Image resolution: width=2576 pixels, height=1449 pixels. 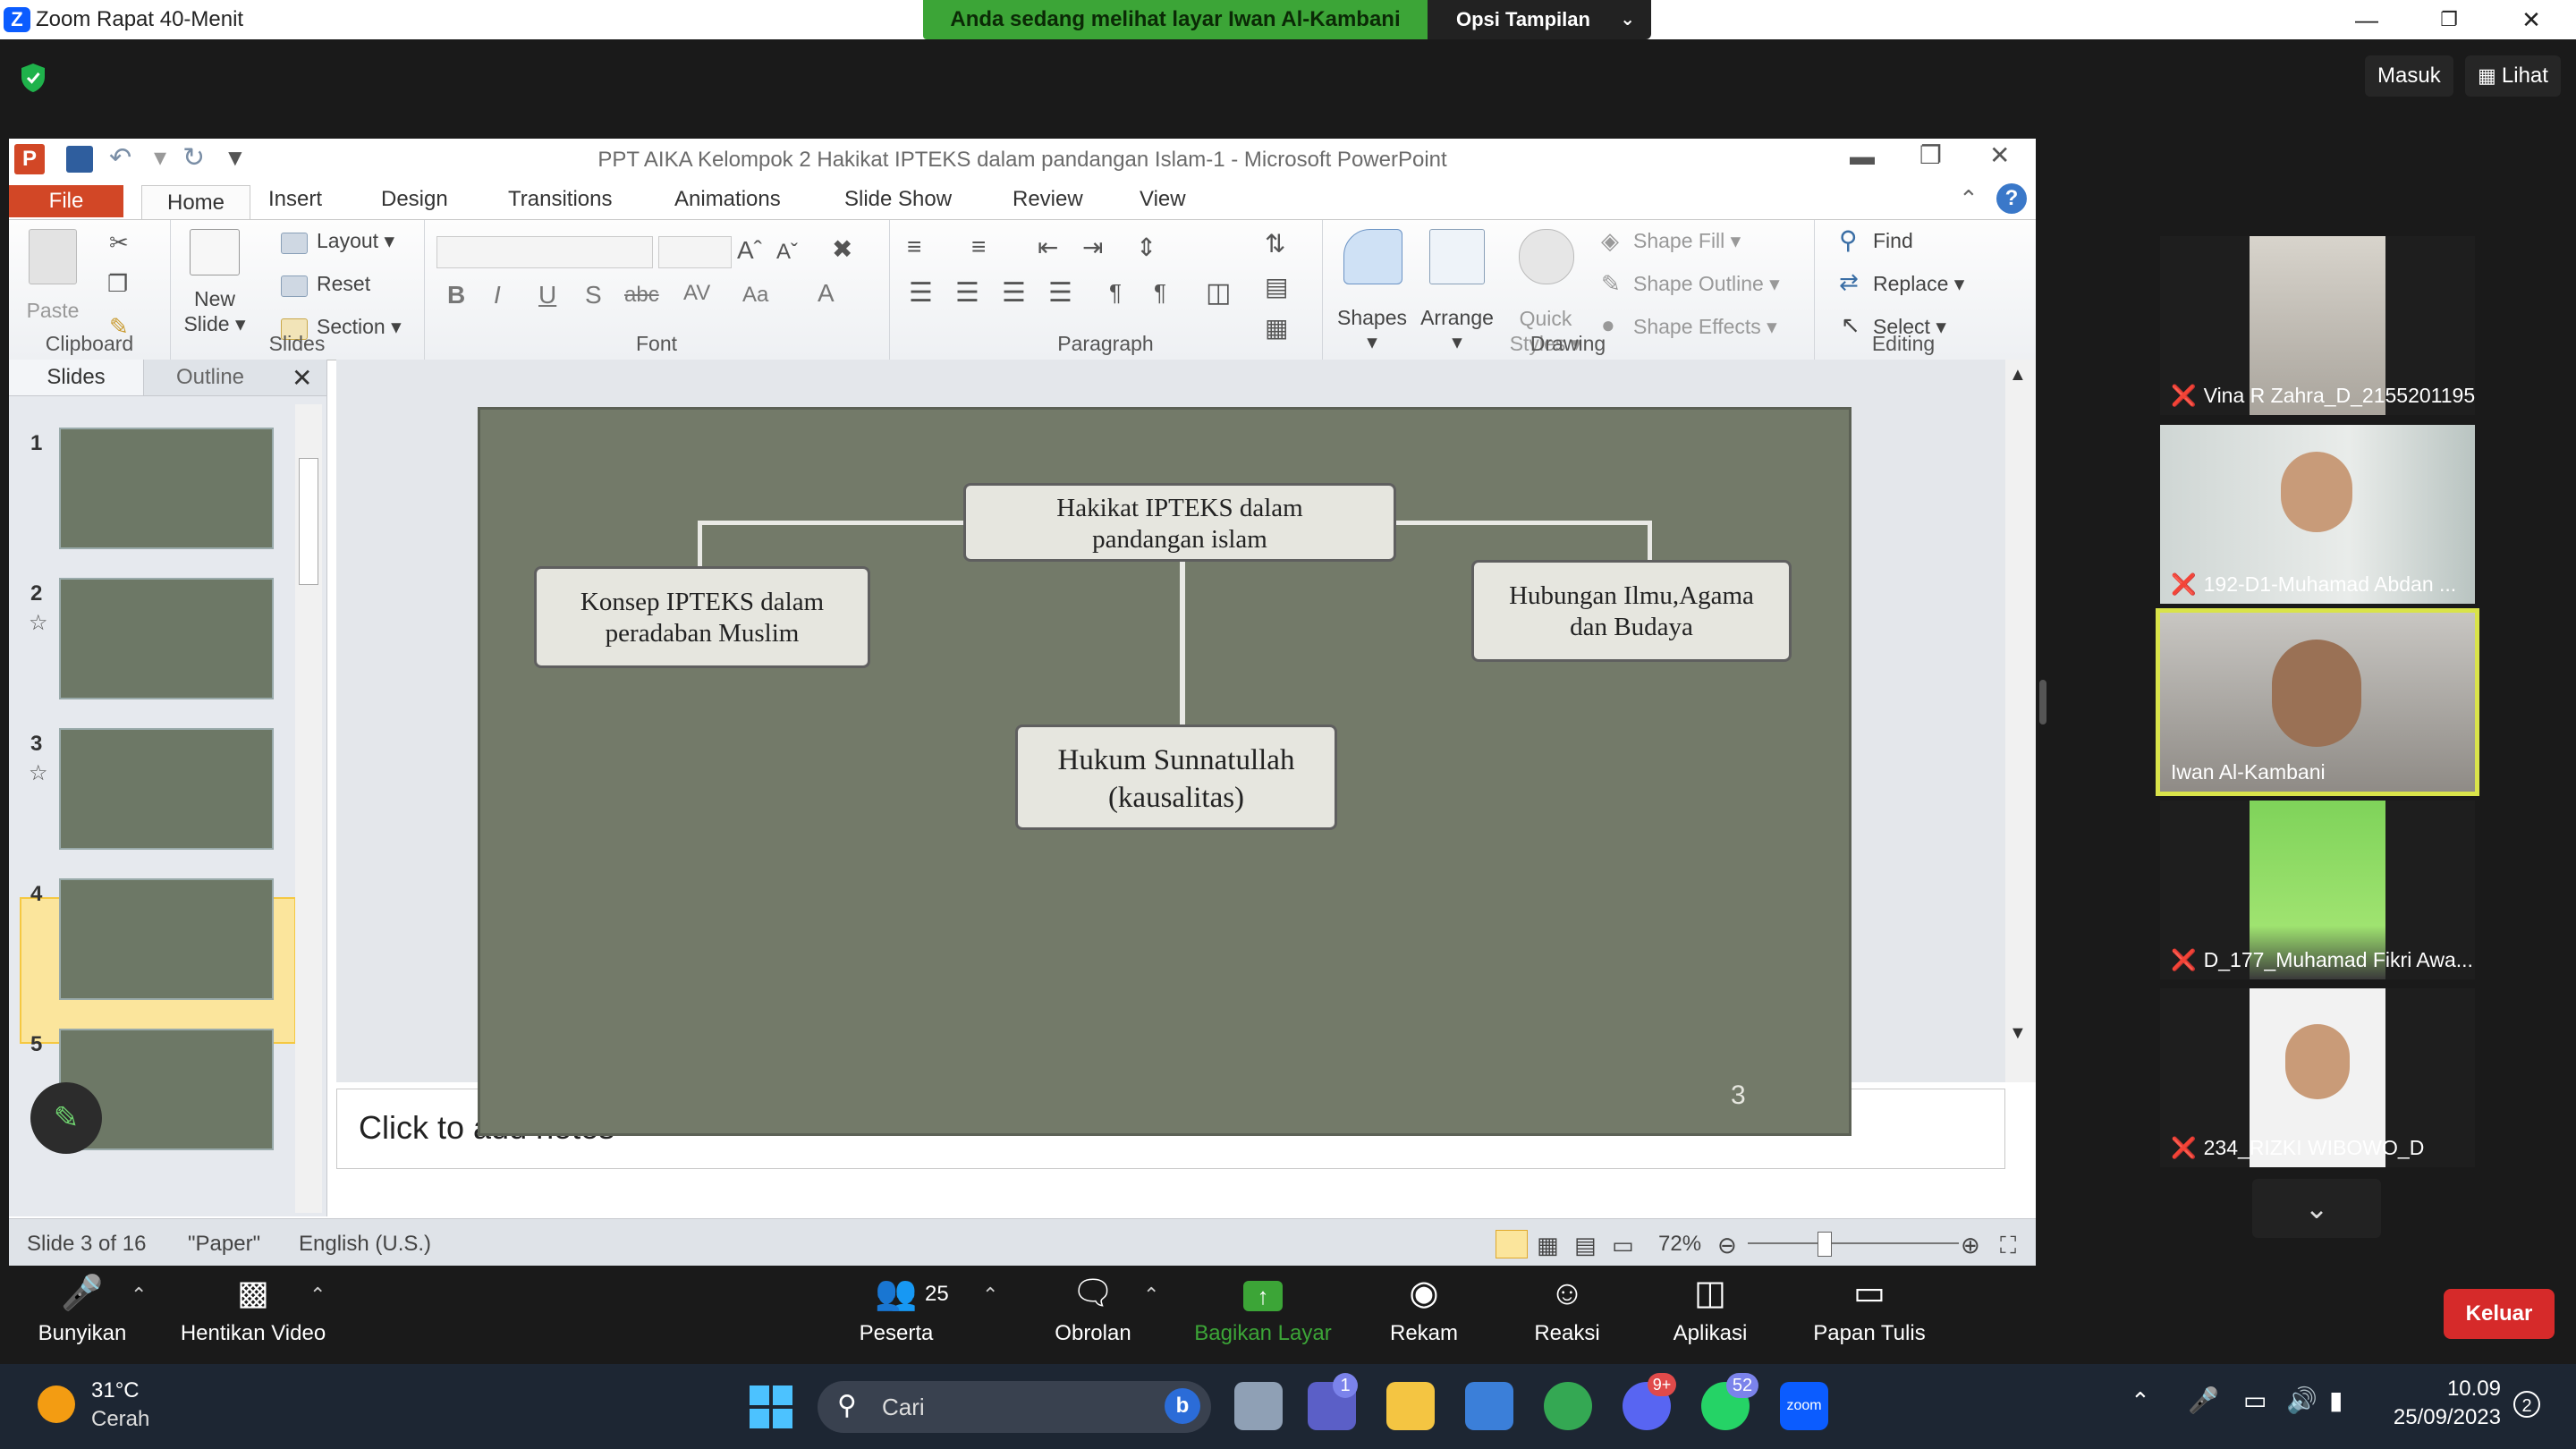 I want to click on reading-view-icon: ▤, so click(x=1585, y=1245).